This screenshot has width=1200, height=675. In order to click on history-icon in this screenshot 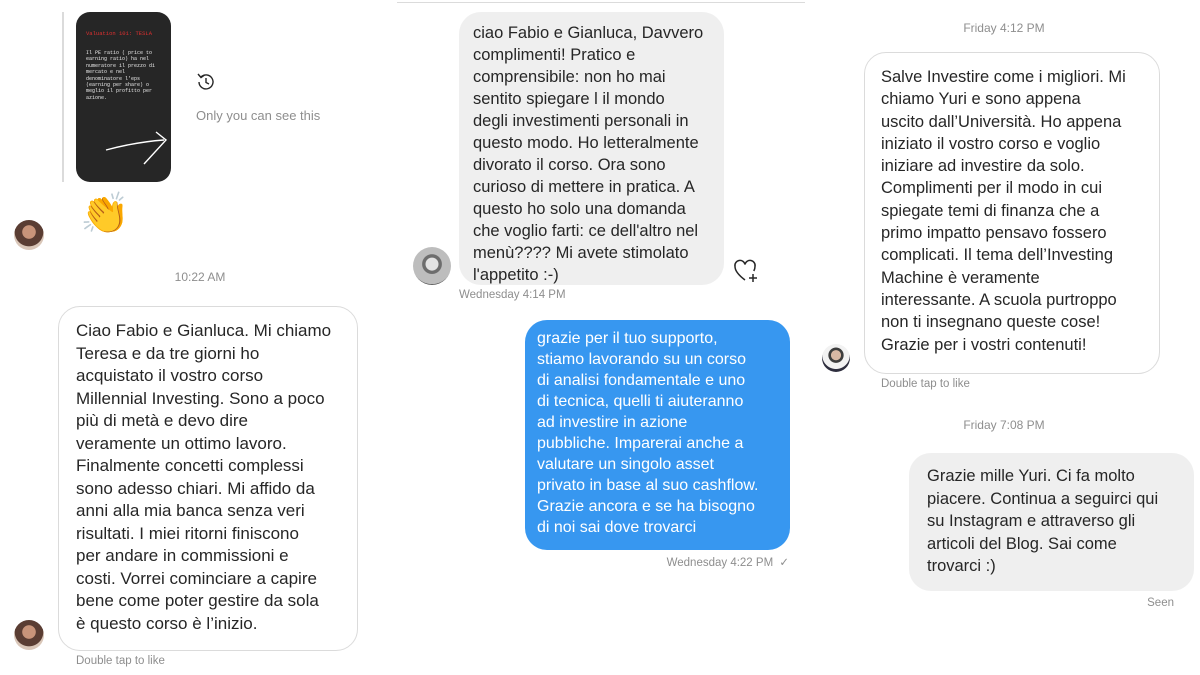, I will do `click(205, 81)`.